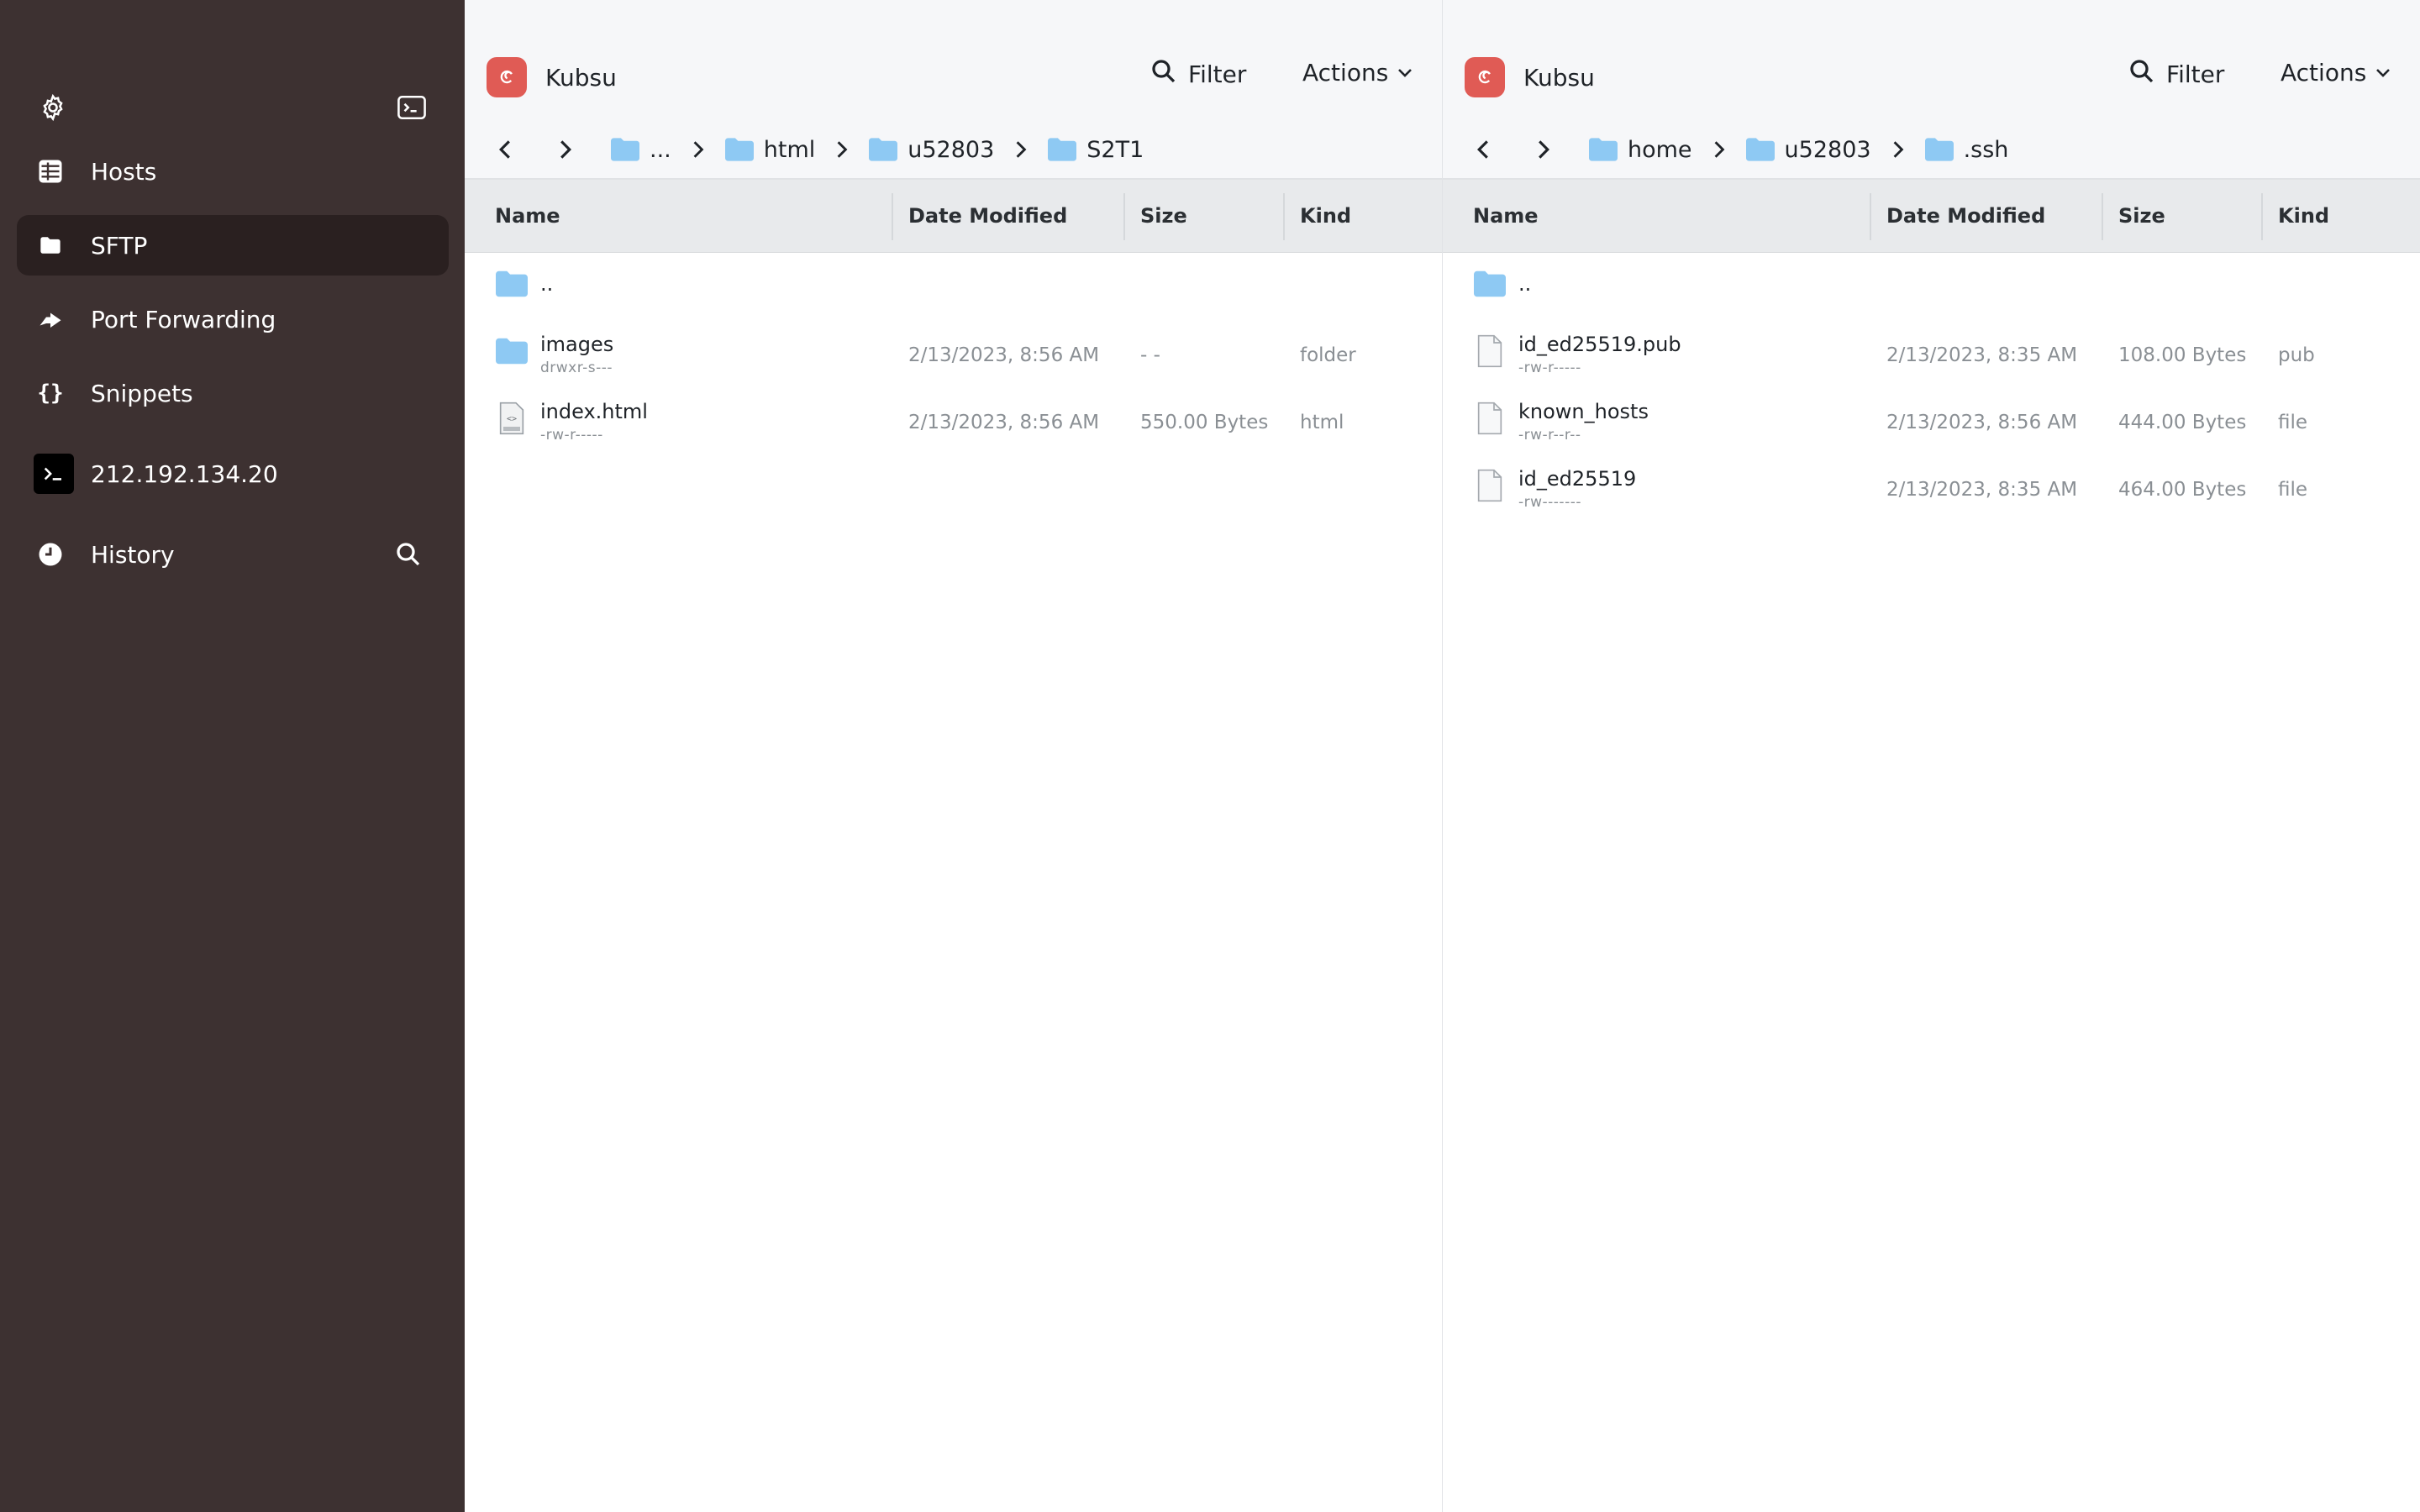 The height and width of the screenshot is (1512, 2420). I want to click on breadcrumb: home u52803 .ssh, so click(1738, 149).